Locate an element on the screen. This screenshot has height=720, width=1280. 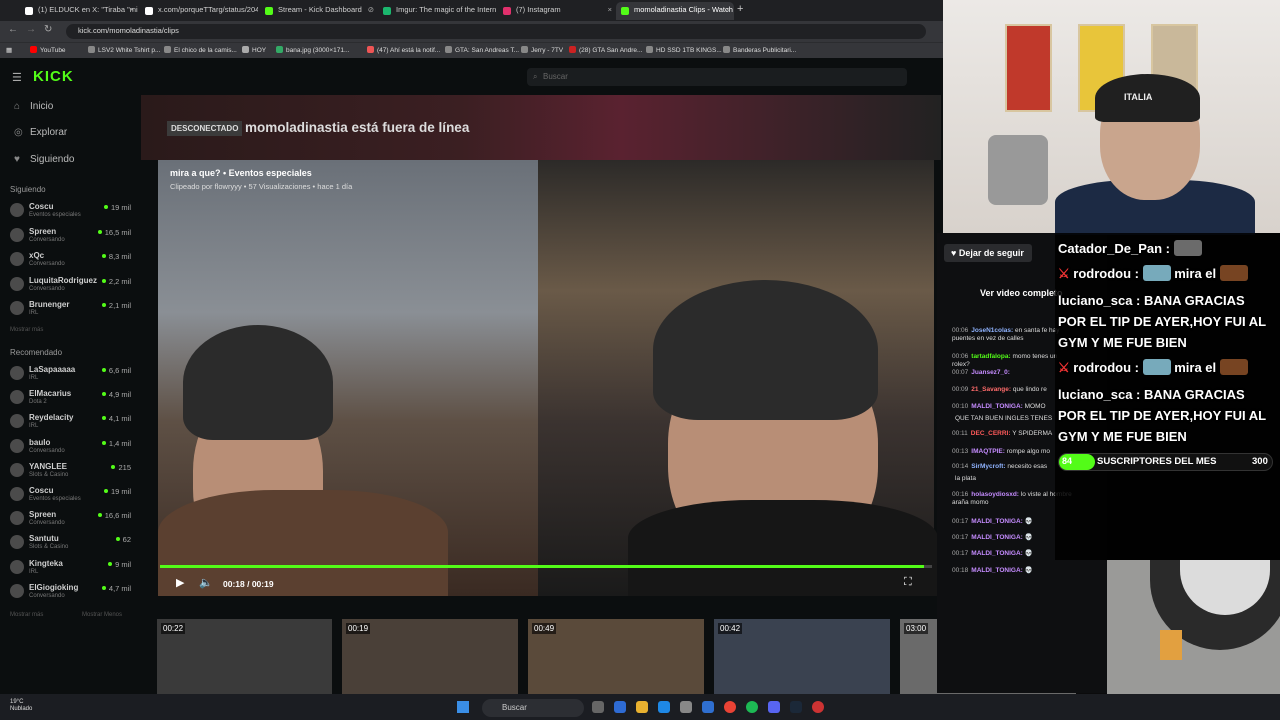
new-tab-icon: + is located at coordinates (740, 9).